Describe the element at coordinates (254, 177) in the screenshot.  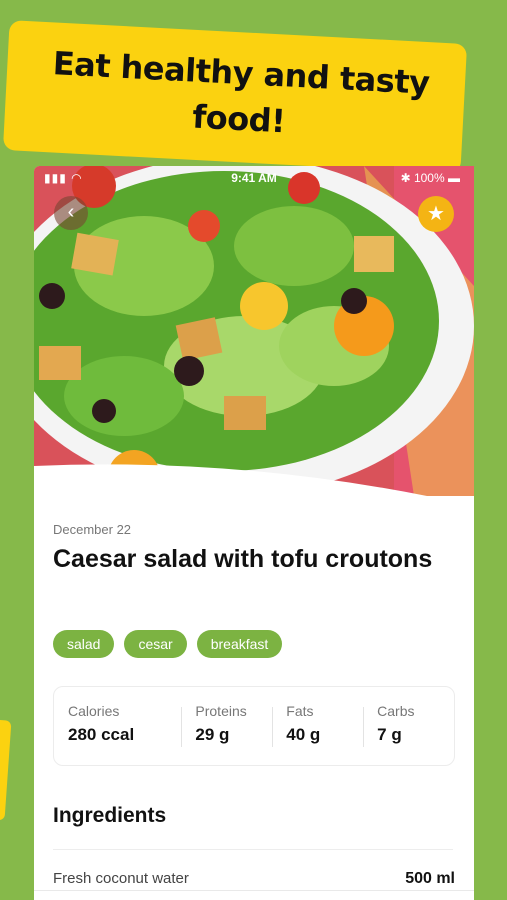
I see `status-bar: ▮▮▮ ◠ 9:41 AM ✱ 100% ▬` at that location.